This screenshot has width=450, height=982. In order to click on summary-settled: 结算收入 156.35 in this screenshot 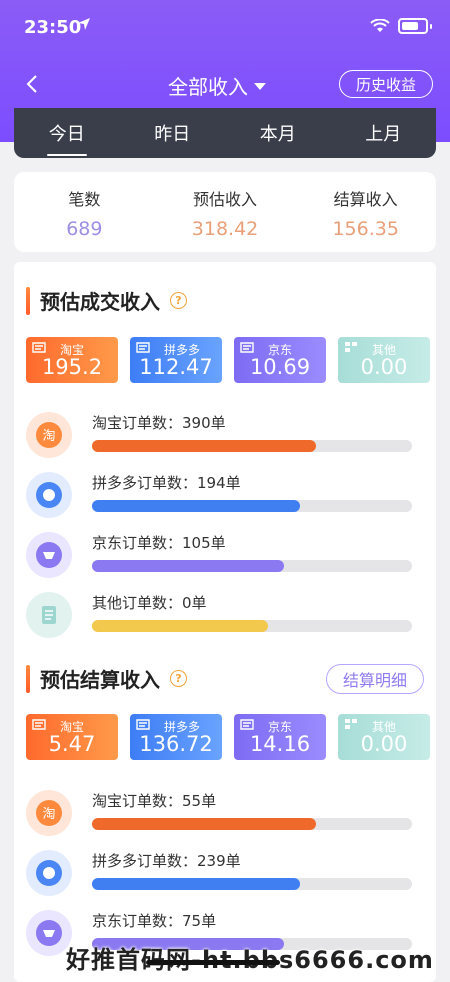, I will do `click(365, 212)`.